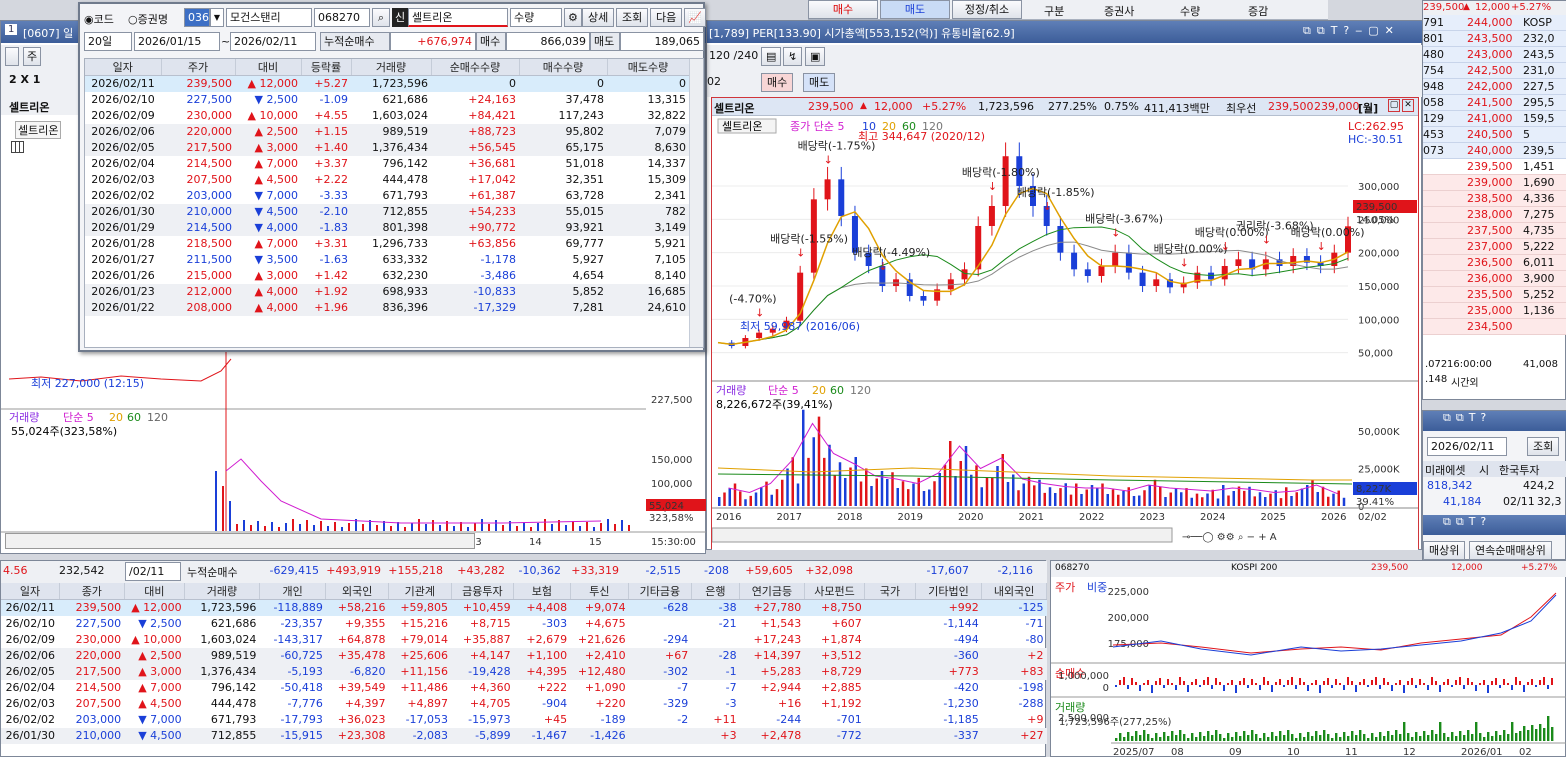 The image size is (1566, 757). I want to click on investor-col-header: 외국인, so click(357, 591).